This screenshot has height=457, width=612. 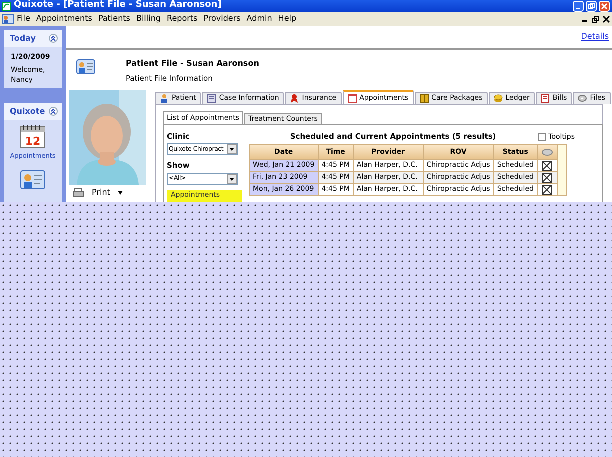 What do you see at coordinates (28, 112) in the screenshot?
I see `panel-title: Quixote` at bounding box center [28, 112].